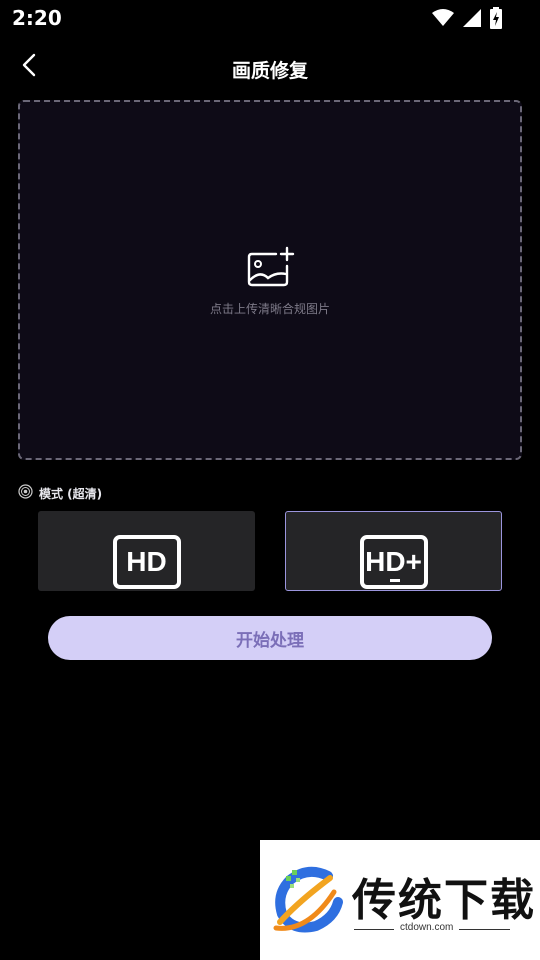 This screenshot has width=540, height=960. What do you see at coordinates (71, 493) in the screenshot?
I see `mode-label: 模式 (超清)` at bounding box center [71, 493].